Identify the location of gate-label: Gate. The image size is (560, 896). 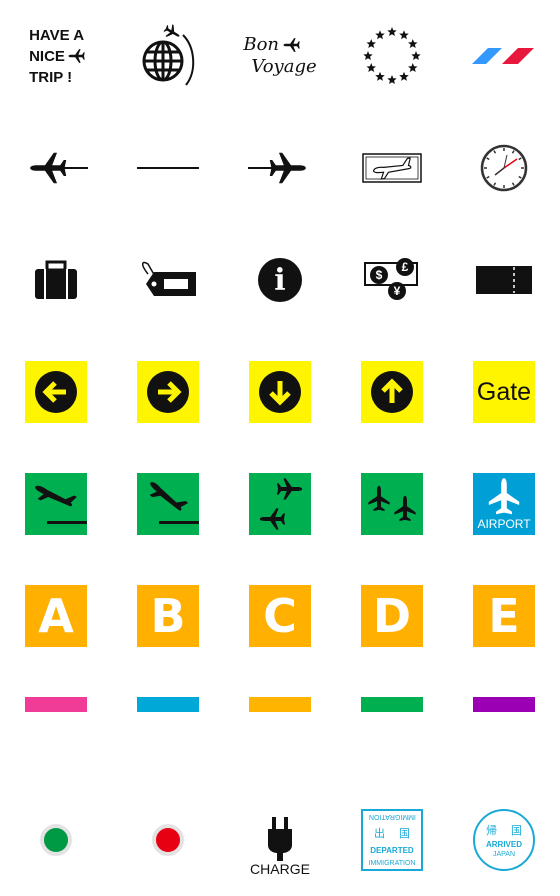
(504, 391).